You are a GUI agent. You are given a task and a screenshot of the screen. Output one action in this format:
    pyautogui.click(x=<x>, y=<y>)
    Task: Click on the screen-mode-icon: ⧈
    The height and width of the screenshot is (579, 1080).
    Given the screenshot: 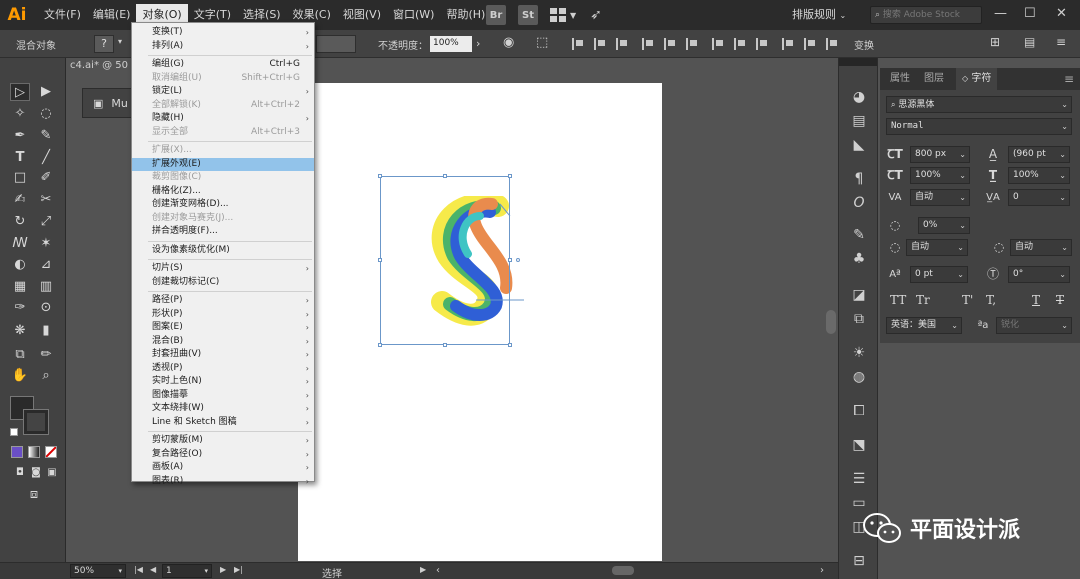 What is the action you would take?
    pyautogui.click(x=34, y=495)
    